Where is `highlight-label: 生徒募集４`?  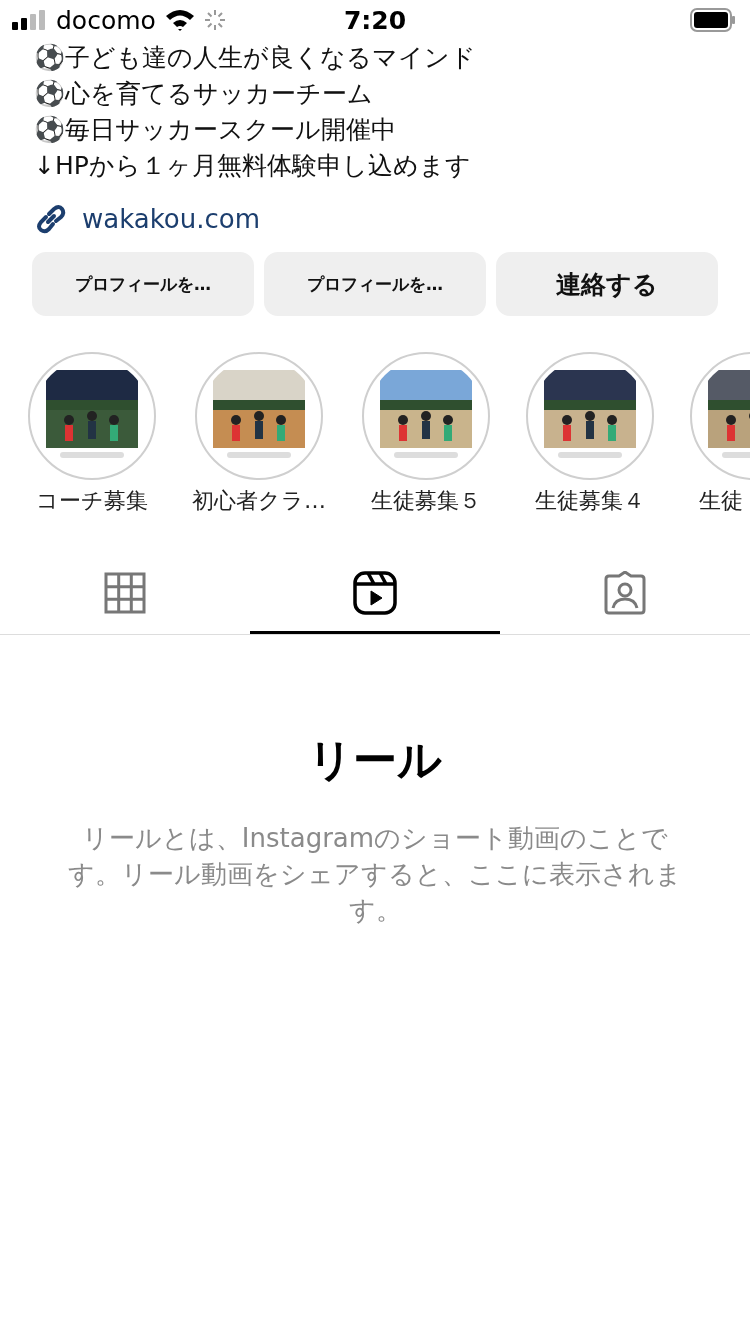
highlight-label: 生徒募集４ is located at coordinates (590, 501).